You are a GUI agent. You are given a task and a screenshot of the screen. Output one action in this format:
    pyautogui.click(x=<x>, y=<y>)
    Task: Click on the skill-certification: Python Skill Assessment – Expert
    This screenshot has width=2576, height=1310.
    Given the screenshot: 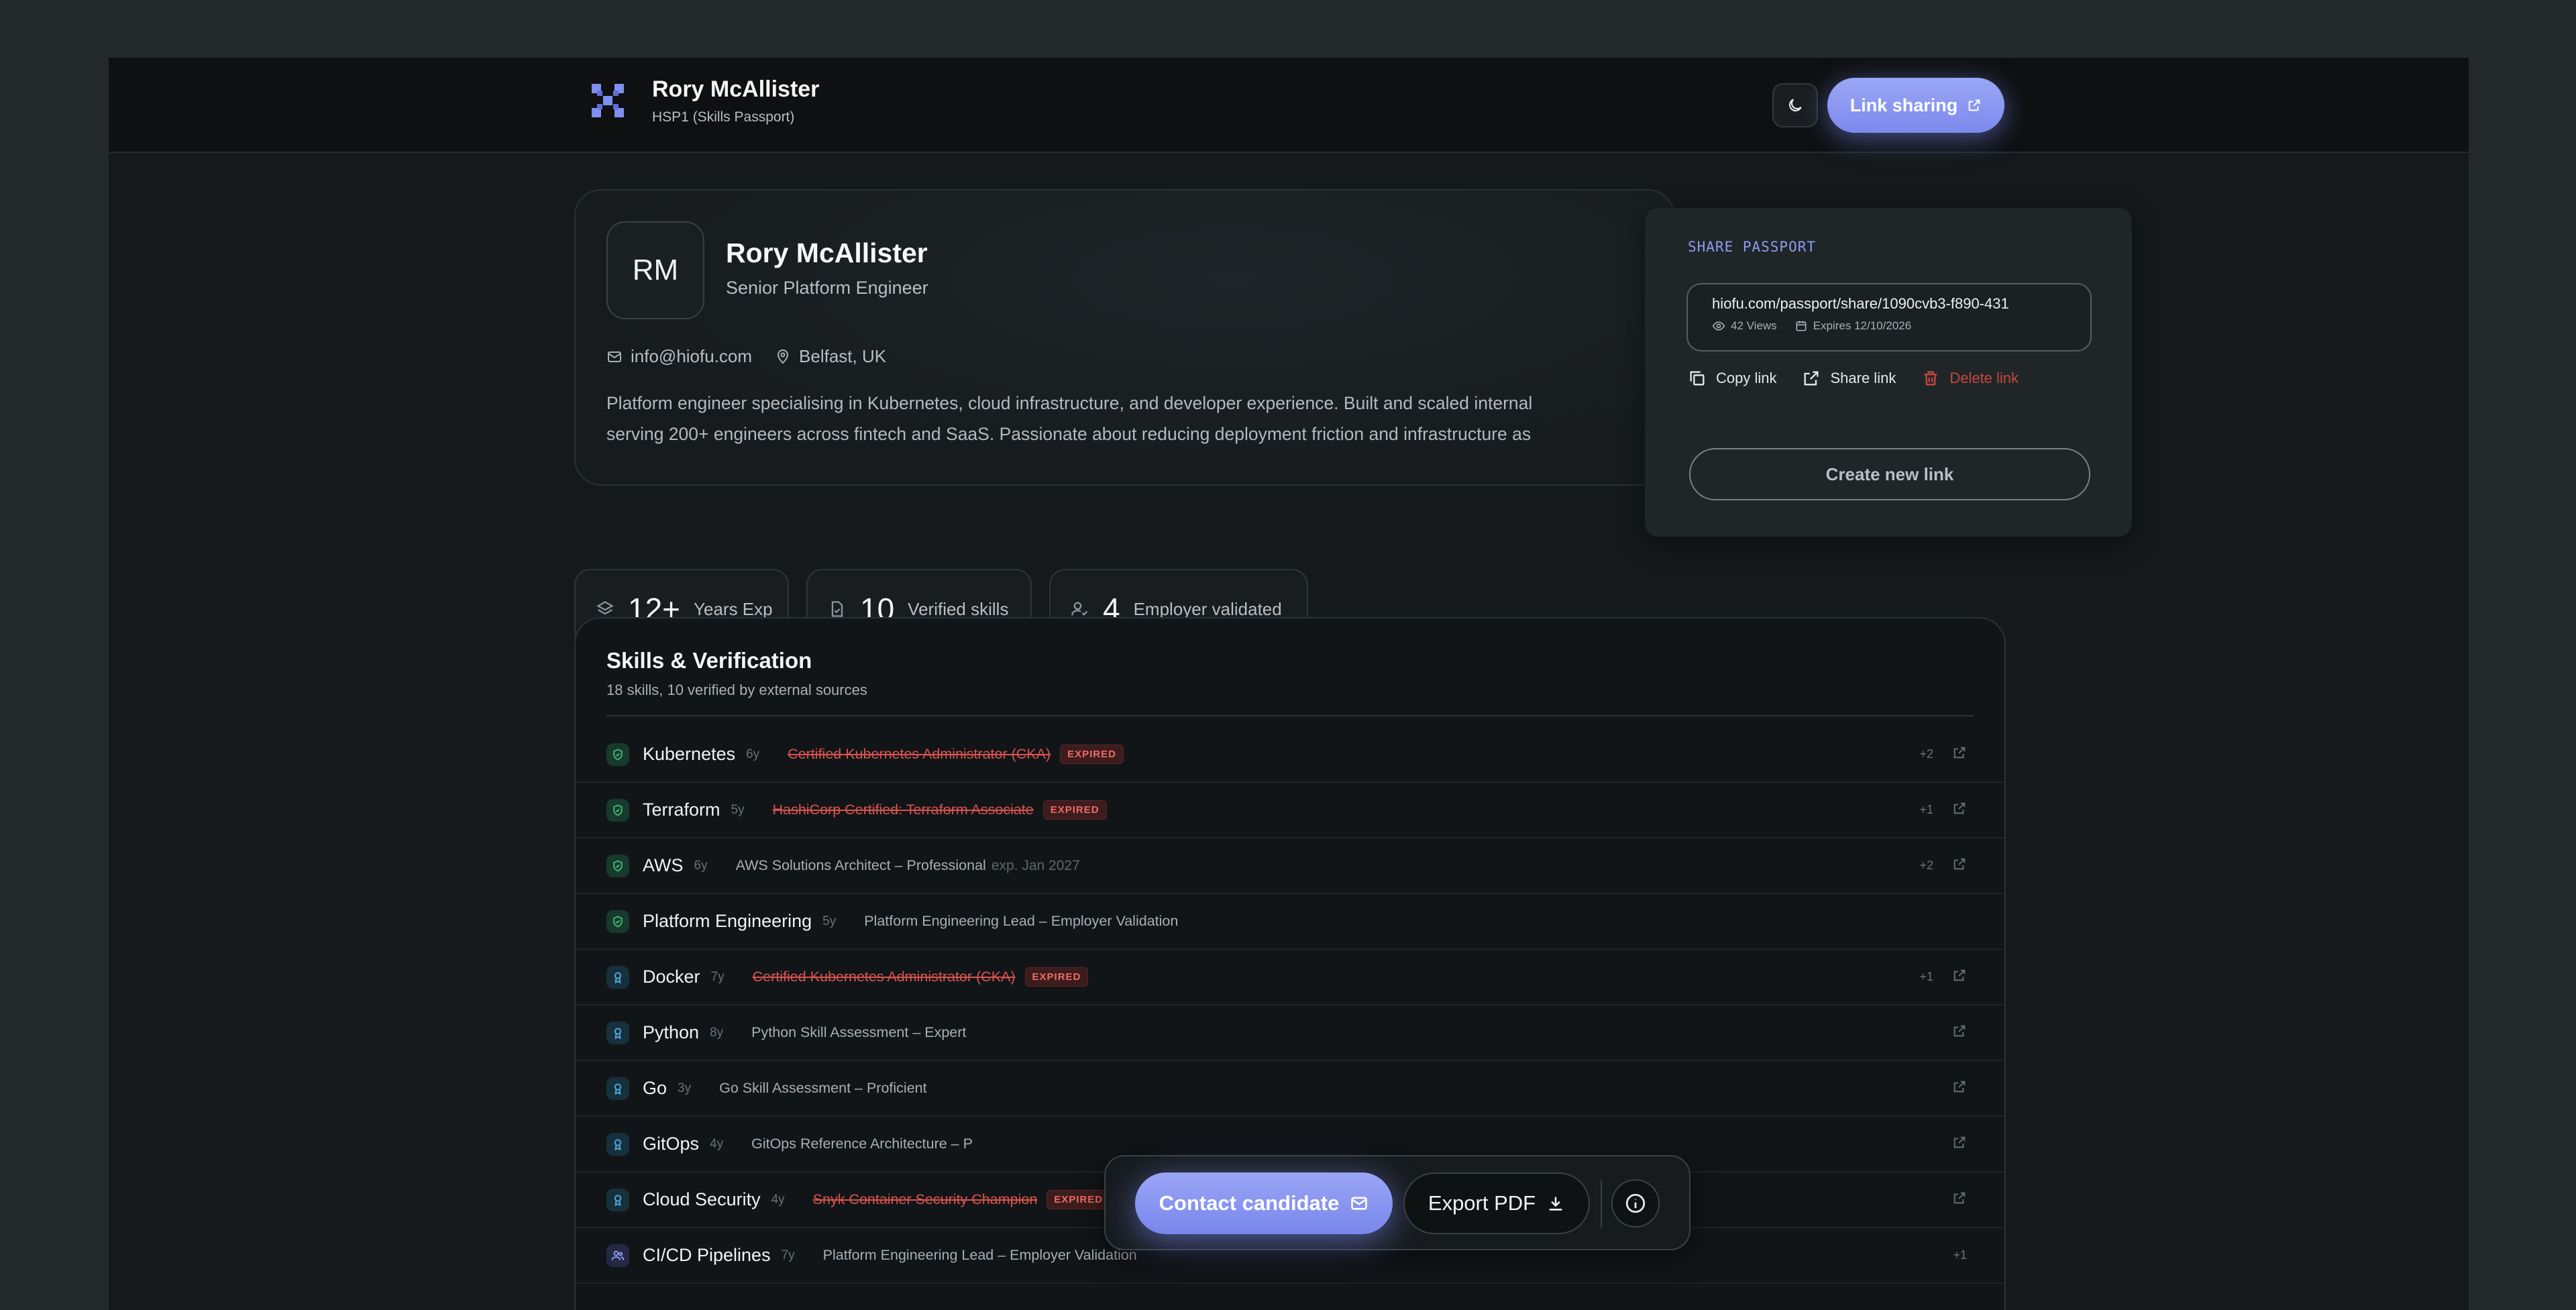 What is the action you would take?
    pyautogui.click(x=859, y=1032)
    